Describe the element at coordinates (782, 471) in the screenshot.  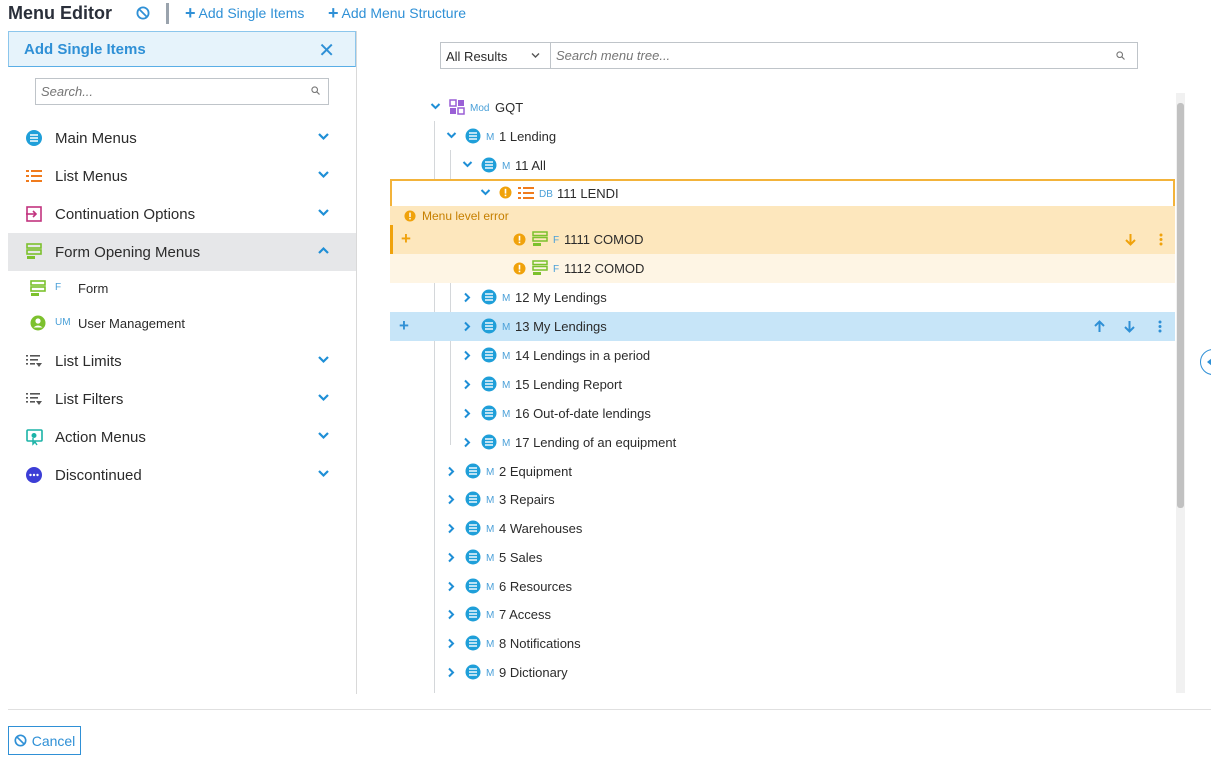
I see `tree-node: M 2 Equipment` at that location.